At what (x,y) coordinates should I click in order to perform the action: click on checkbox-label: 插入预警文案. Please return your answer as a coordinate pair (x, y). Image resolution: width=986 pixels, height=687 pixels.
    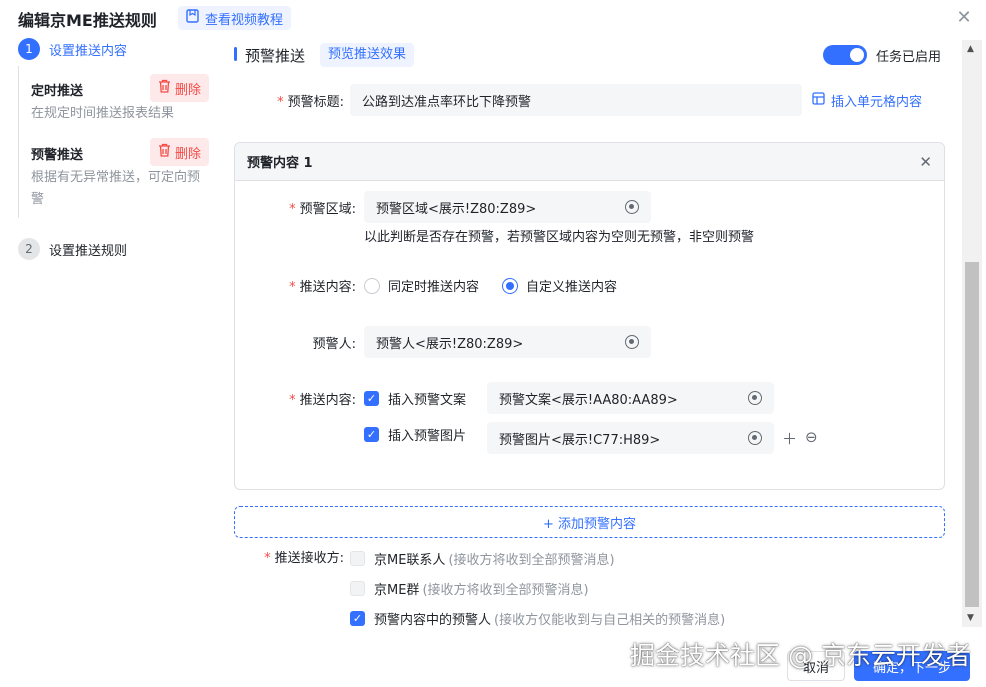
    Looking at the image, I should click on (427, 400).